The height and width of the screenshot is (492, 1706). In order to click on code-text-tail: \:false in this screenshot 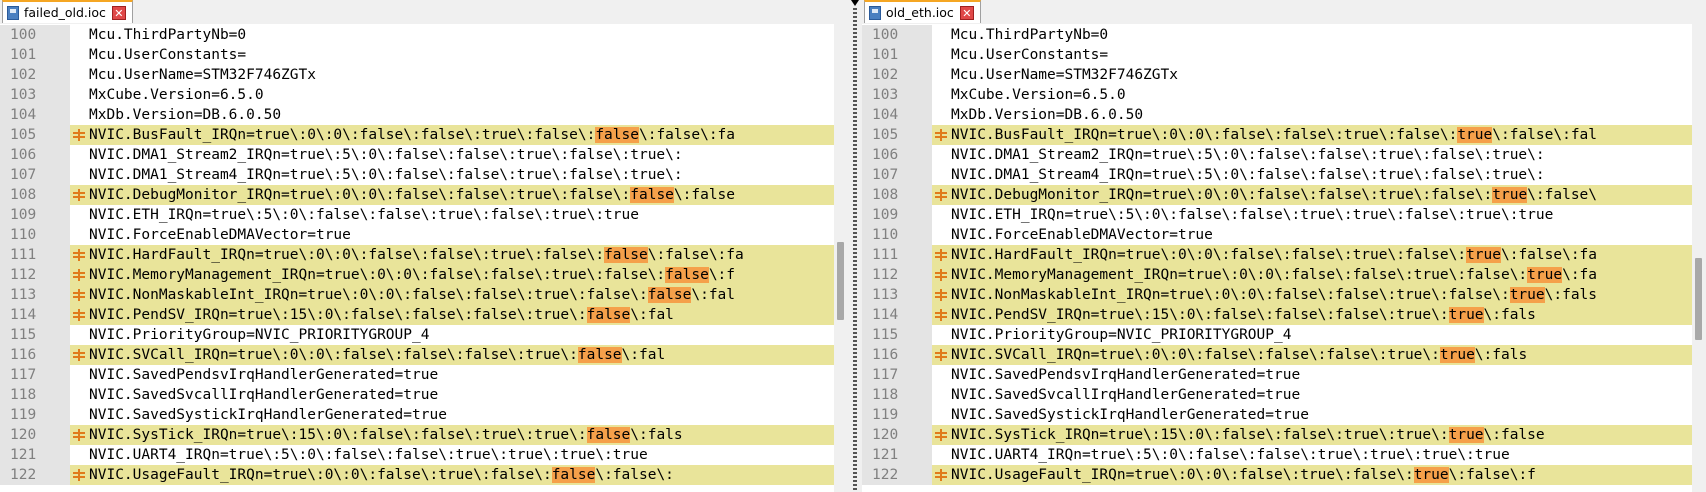, I will do `click(704, 195)`.